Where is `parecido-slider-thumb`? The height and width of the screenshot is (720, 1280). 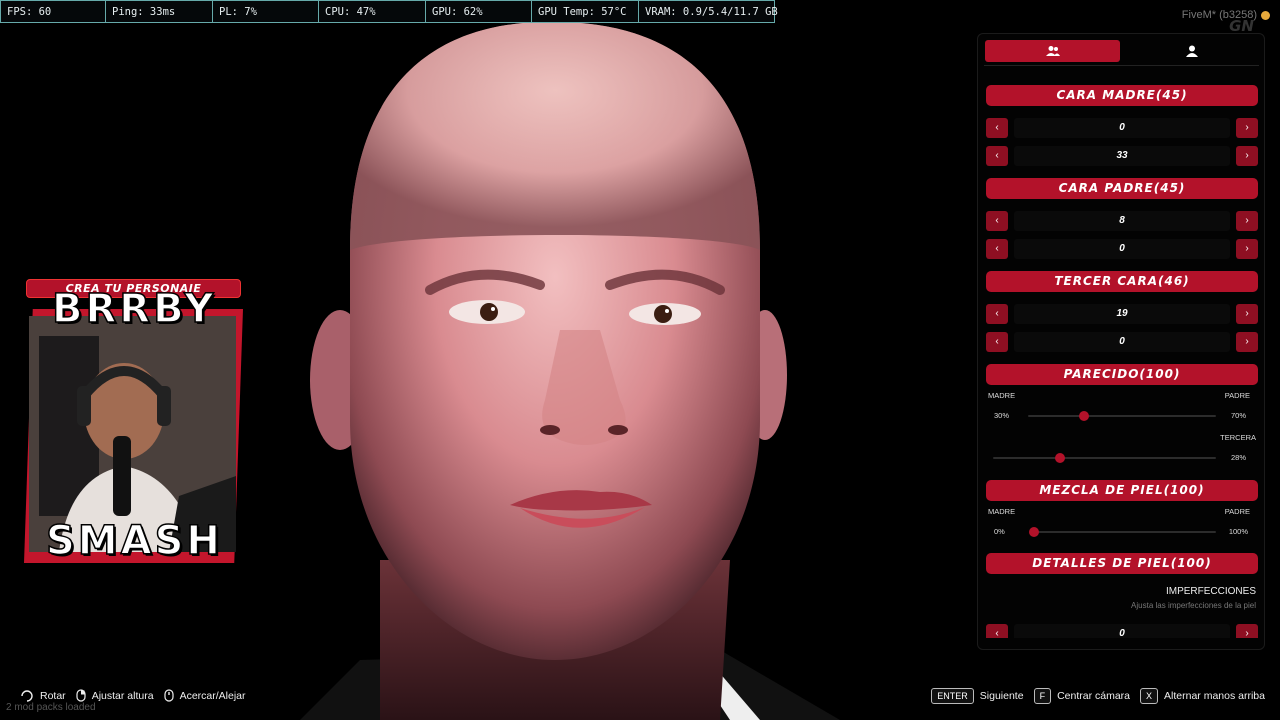
parecido-slider-thumb is located at coordinates (1084, 416).